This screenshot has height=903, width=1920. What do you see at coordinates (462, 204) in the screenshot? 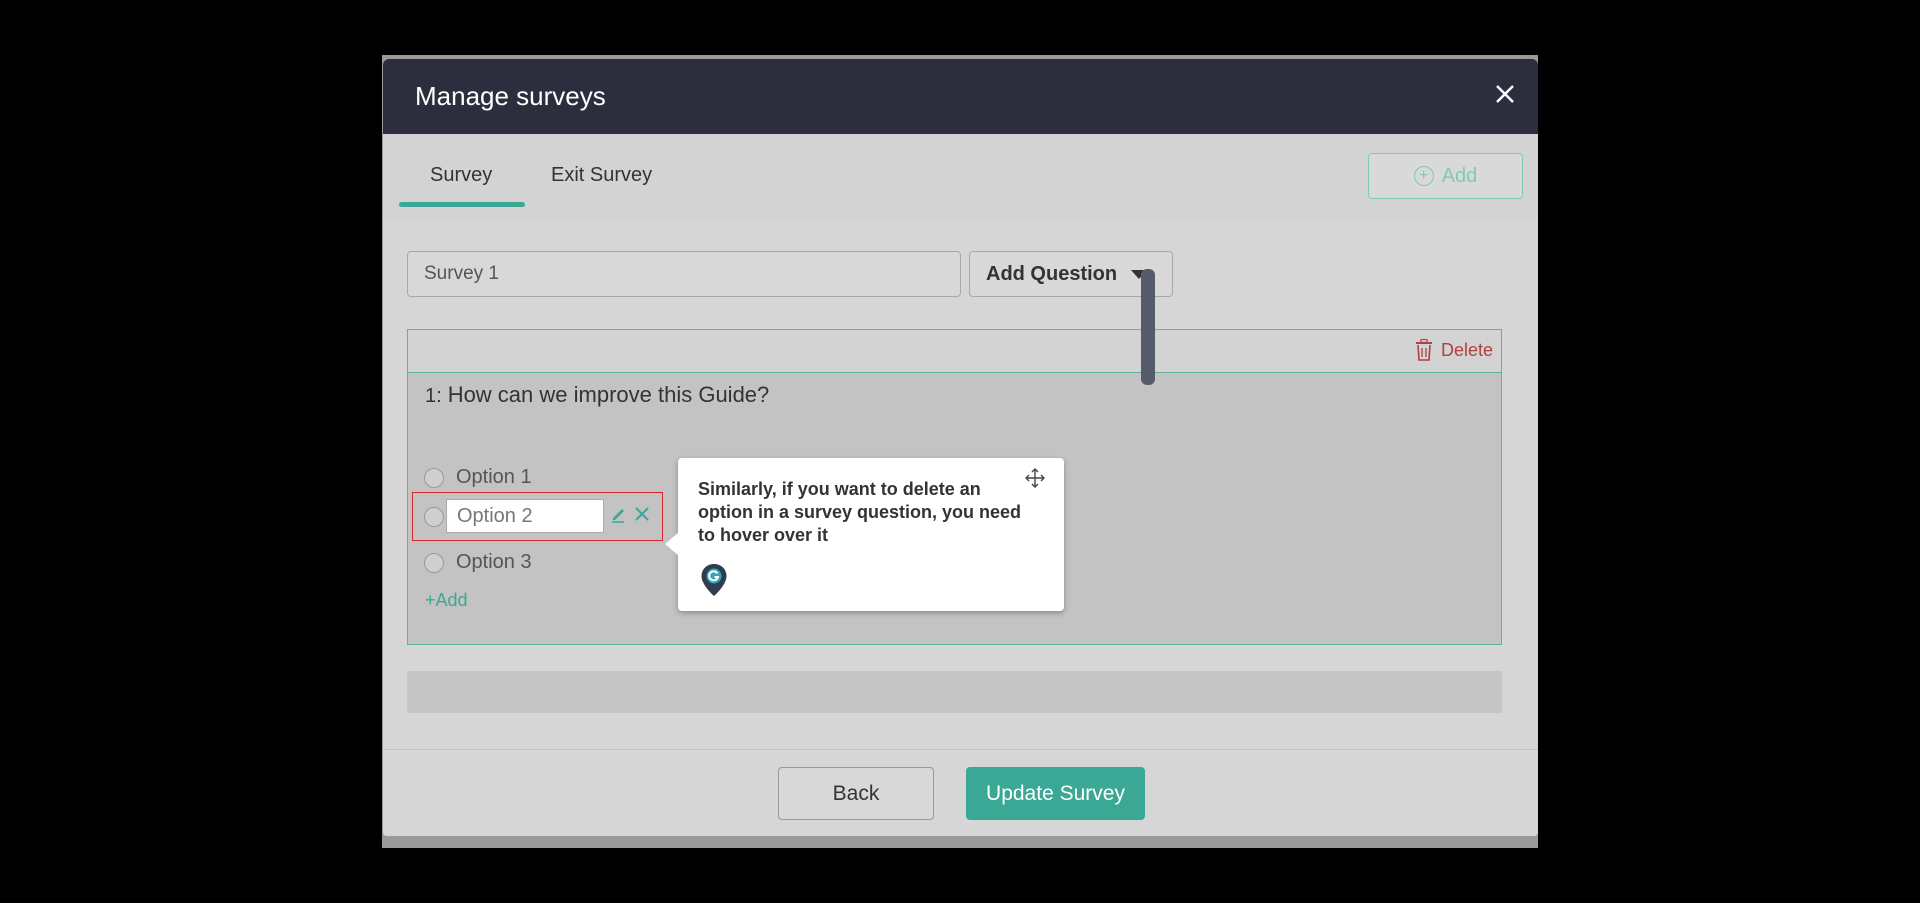
I see `active-tab-indicator` at bounding box center [462, 204].